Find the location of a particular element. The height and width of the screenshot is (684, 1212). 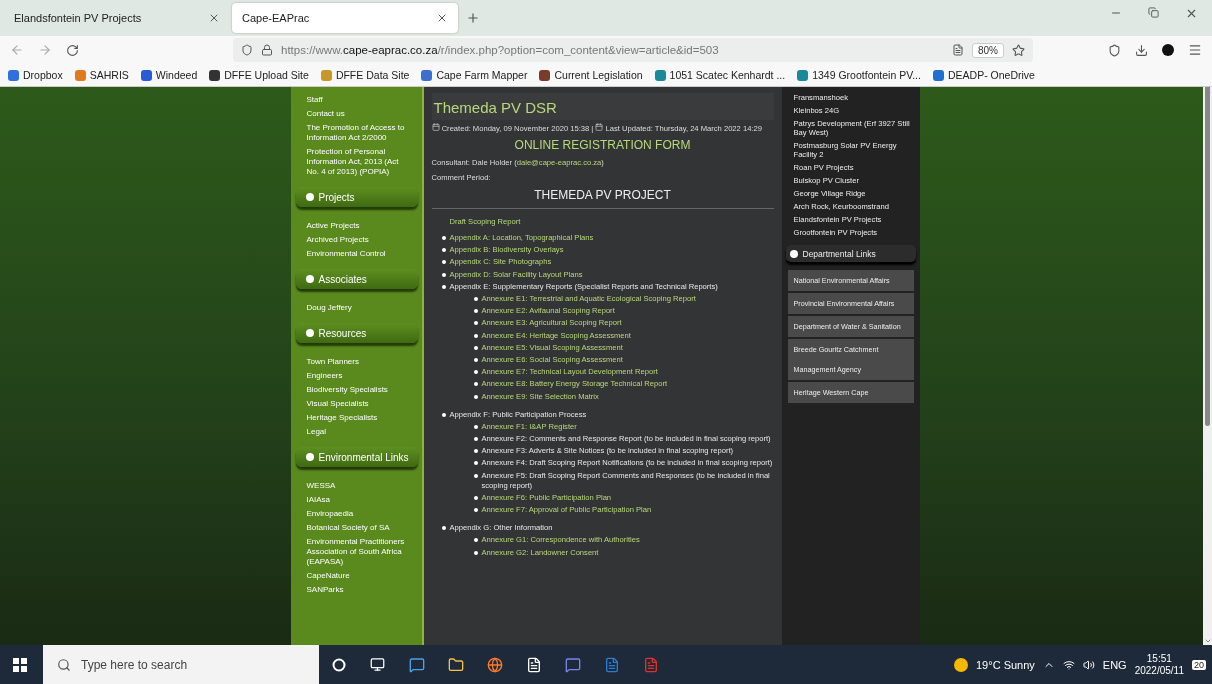

section-title: Resources is located at coordinates (342, 333).